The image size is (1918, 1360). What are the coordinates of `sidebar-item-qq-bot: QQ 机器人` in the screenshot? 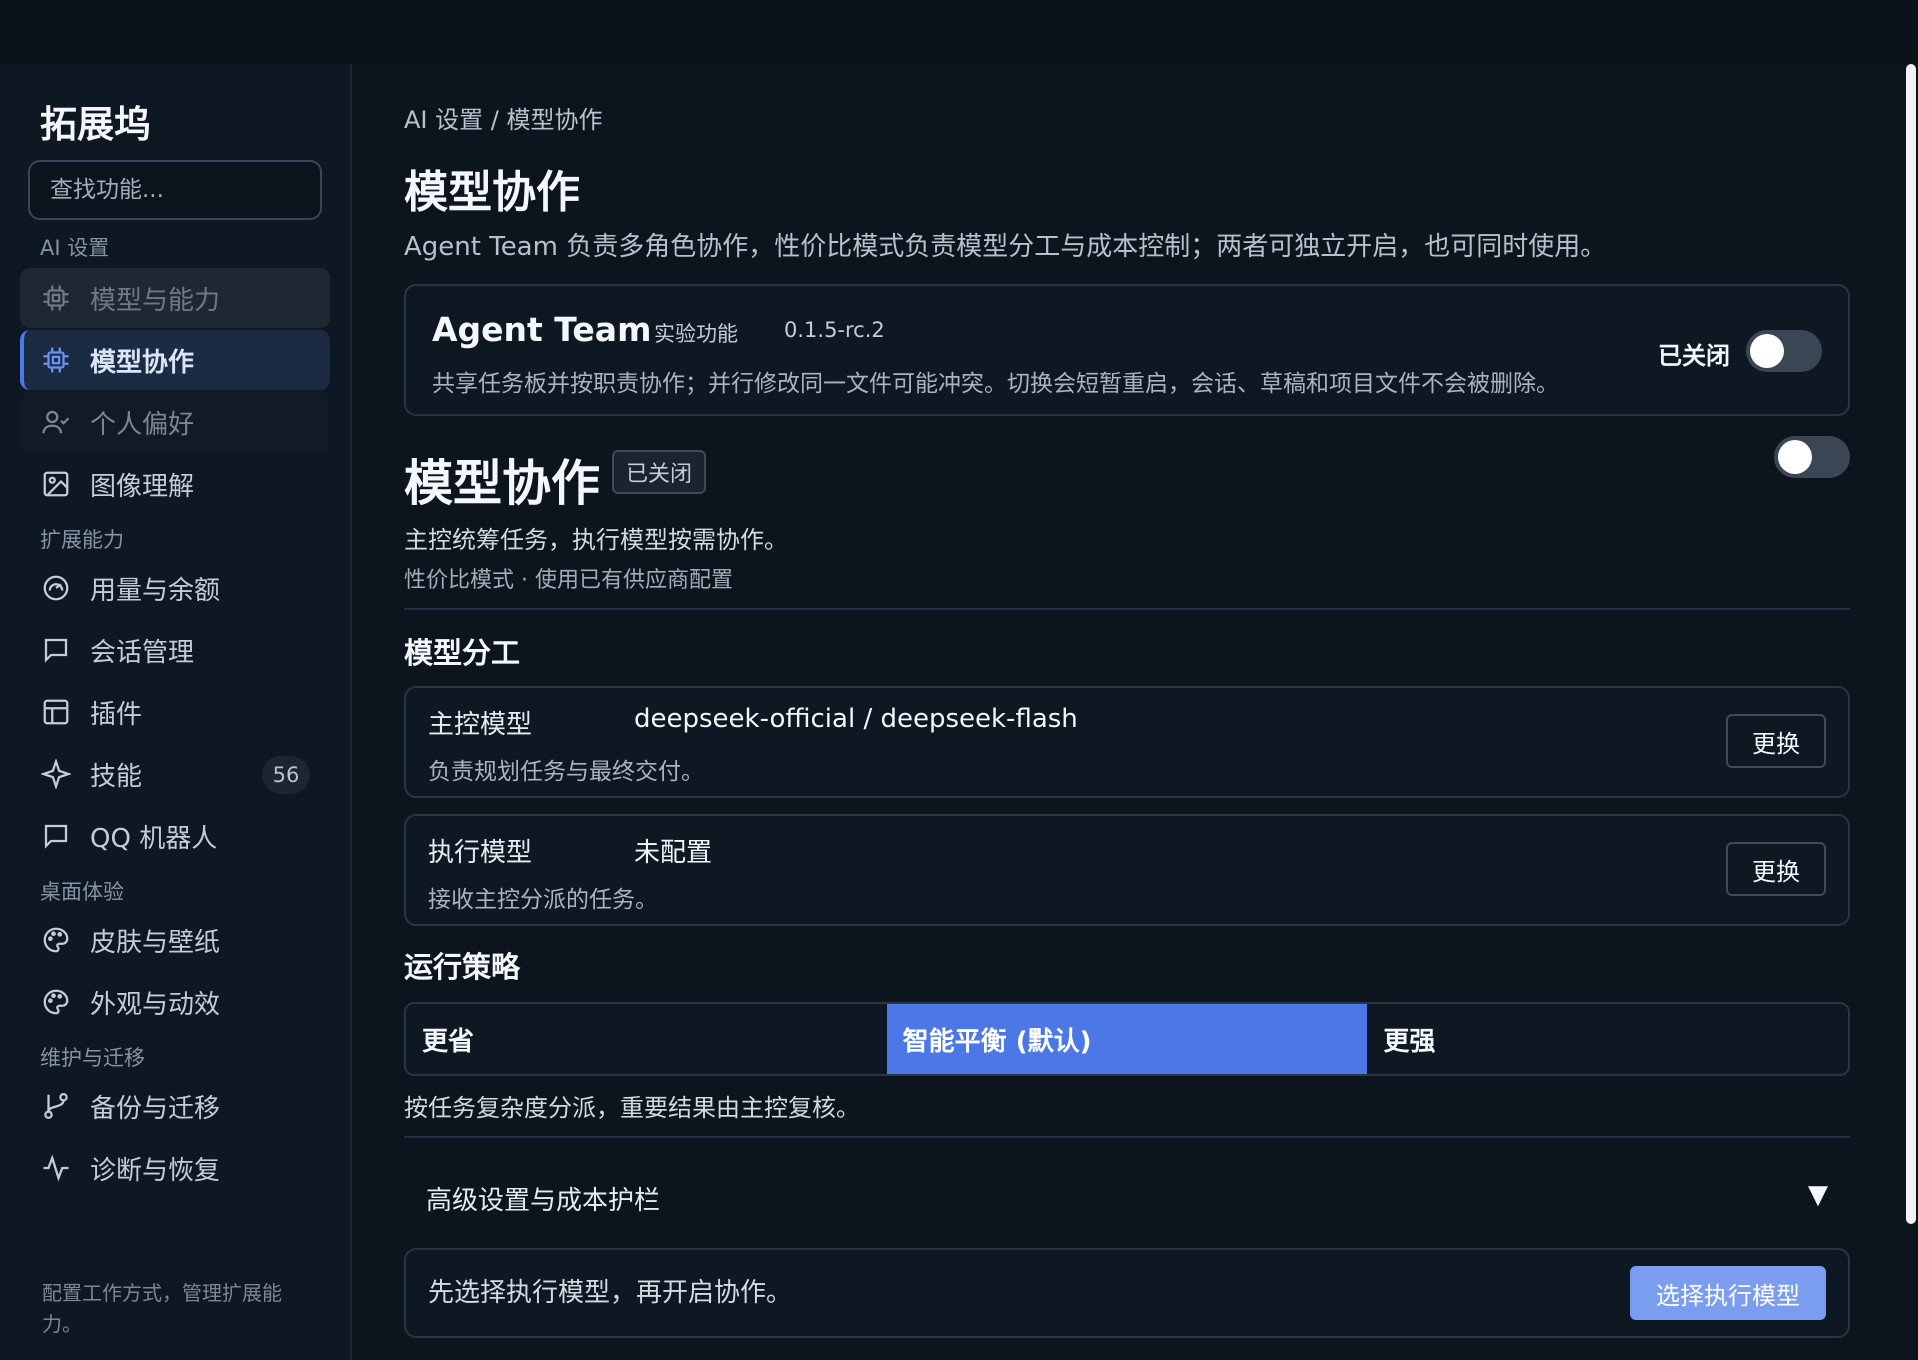 It's located at (175, 836).